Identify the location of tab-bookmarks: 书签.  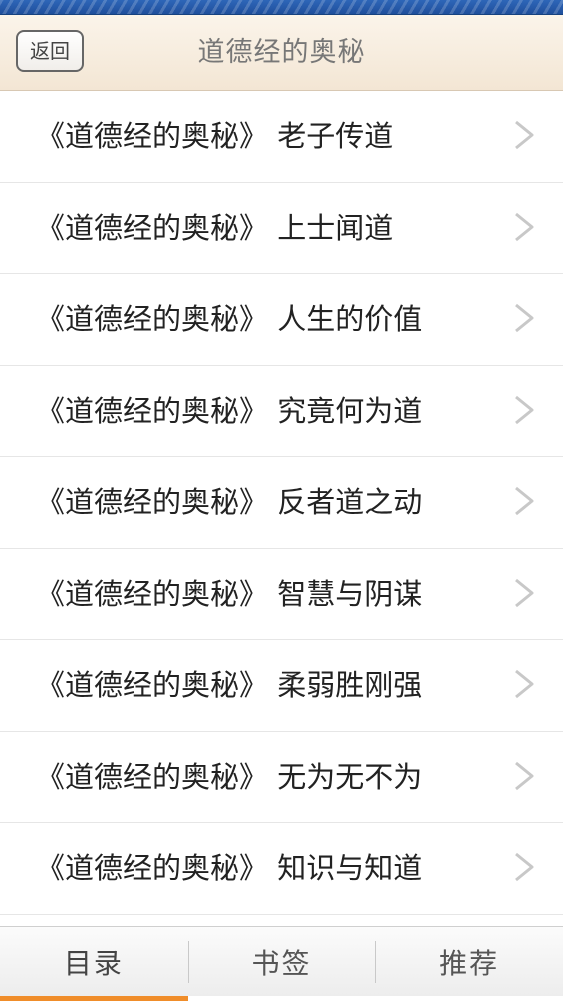
(281, 964).